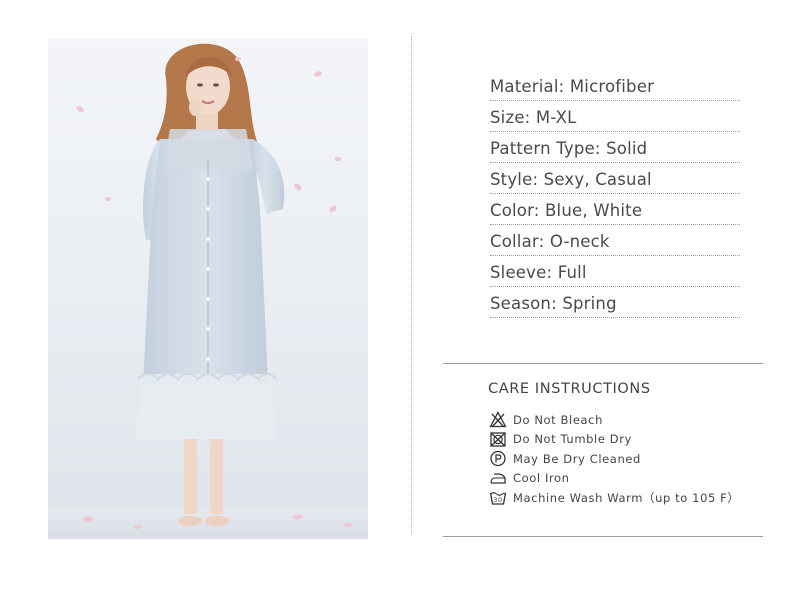 Image resolution: width=800 pixels, height=600 pixels. I want to click on spec-row-material: Material: Microfiber, so click(615, 85).